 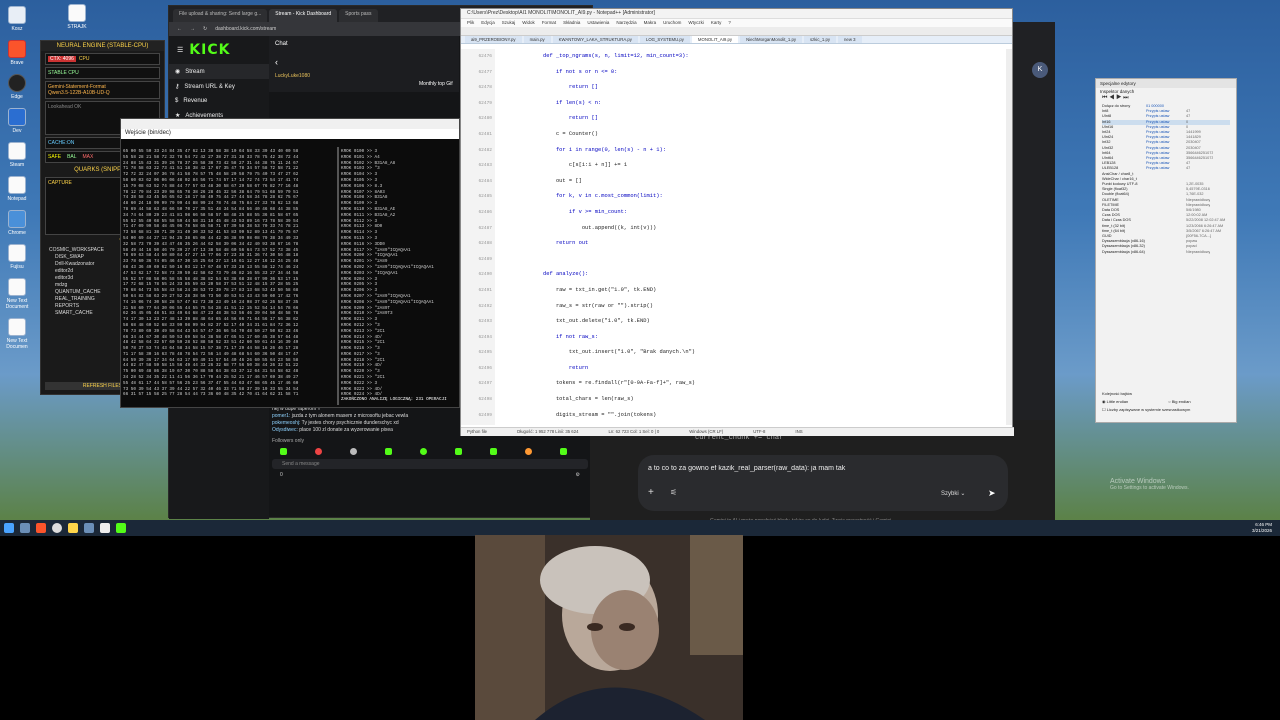 What do you see at coordinates (953, 493) in the screenshot?
I see `mode-selector: Szybki ⌄` at bounding box center [953, 493].